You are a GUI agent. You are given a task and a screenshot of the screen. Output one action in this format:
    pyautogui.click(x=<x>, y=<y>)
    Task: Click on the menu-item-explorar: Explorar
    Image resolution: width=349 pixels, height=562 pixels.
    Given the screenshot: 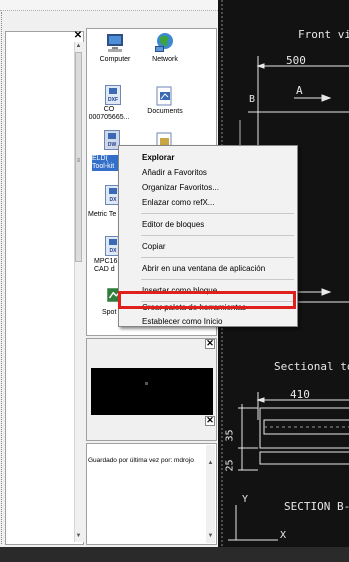 What is the action you would take?
    pyautogui.click(x=149, y=157)
    